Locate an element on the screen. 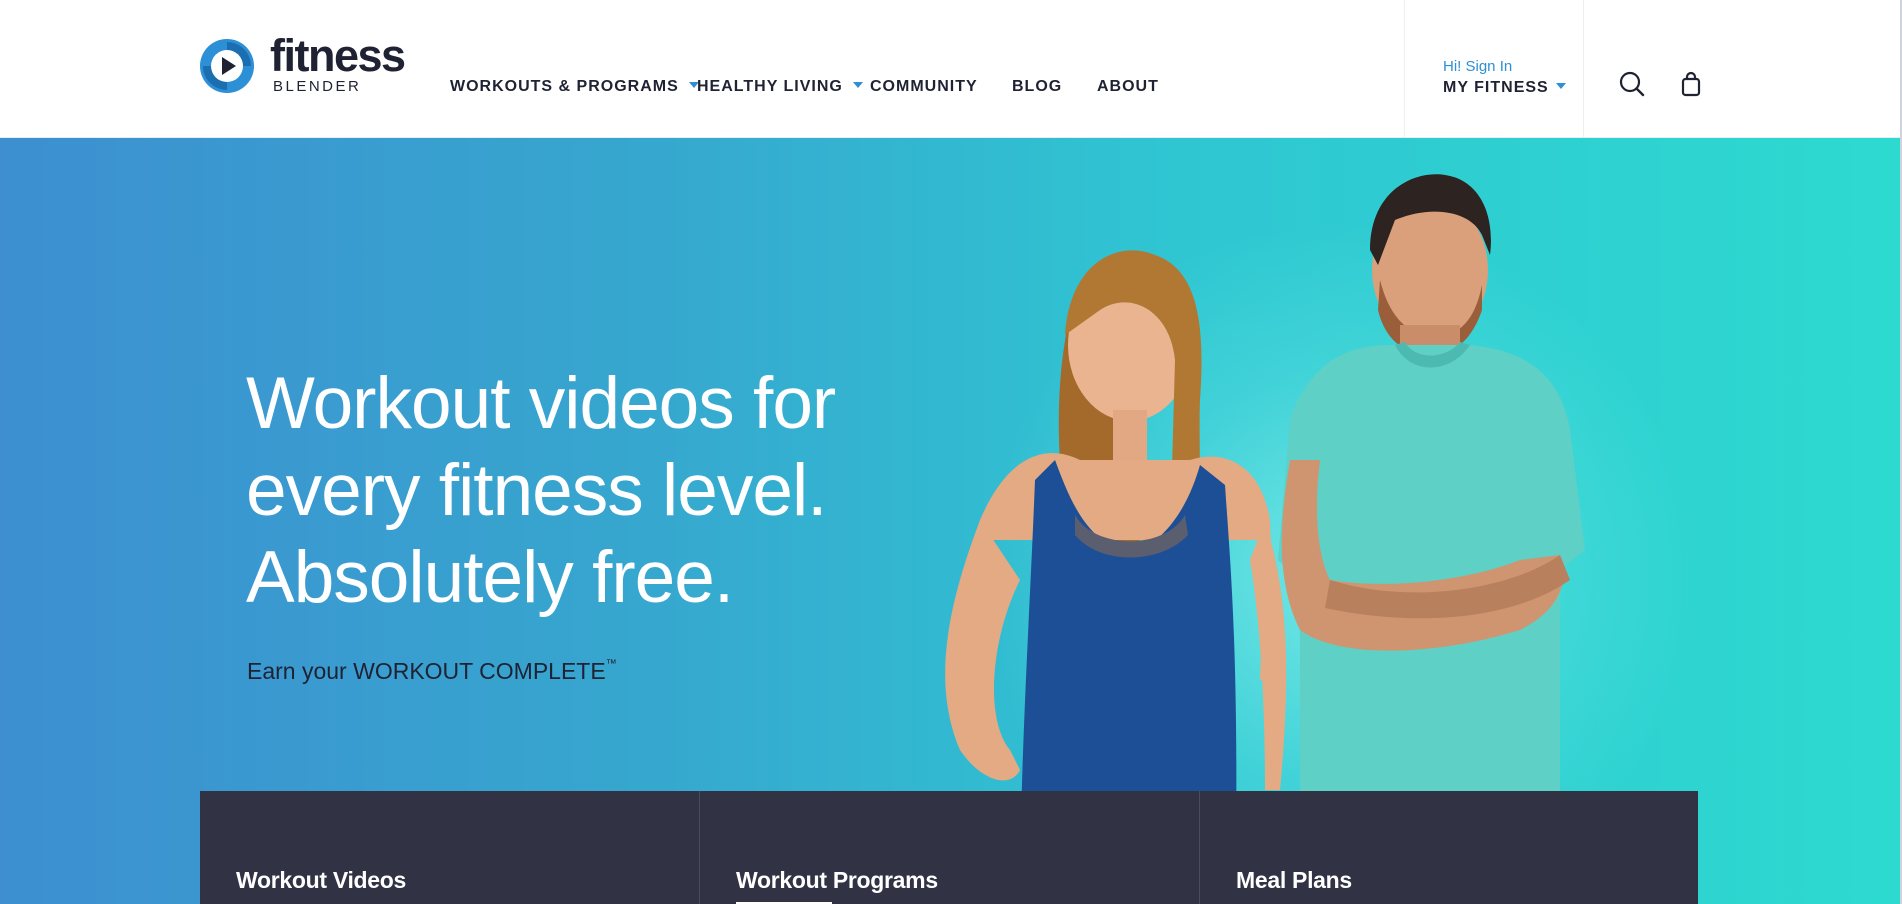  hero-title-line: Workout videos for is located at coordinates (541, 403).